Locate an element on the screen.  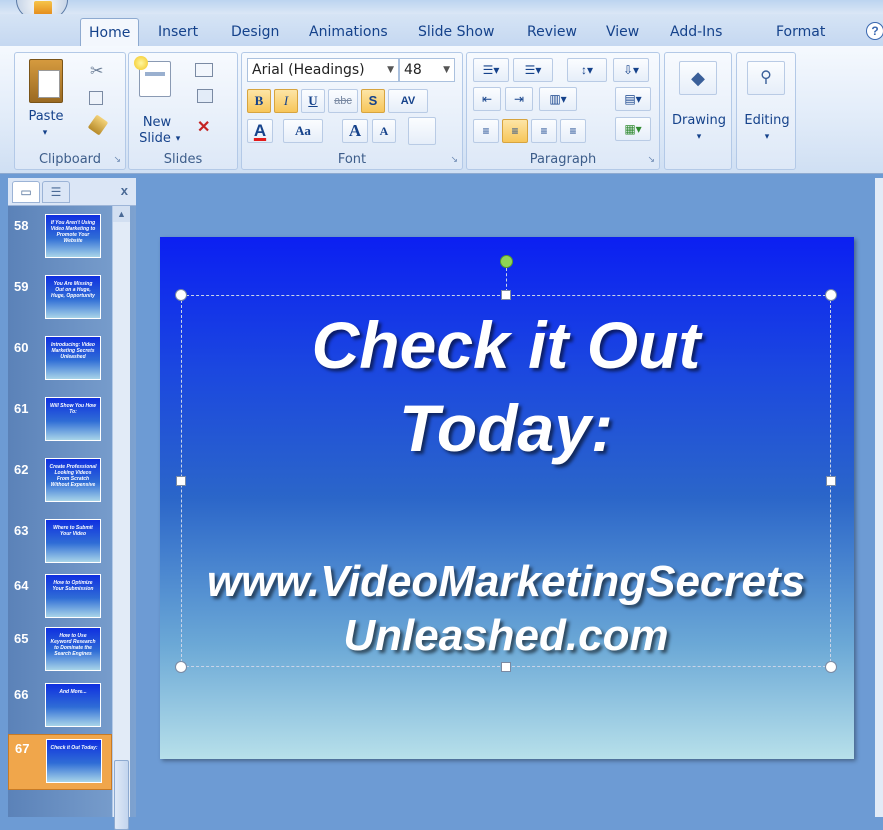
resize-handle-top-left is located at coordinates (181, 295).